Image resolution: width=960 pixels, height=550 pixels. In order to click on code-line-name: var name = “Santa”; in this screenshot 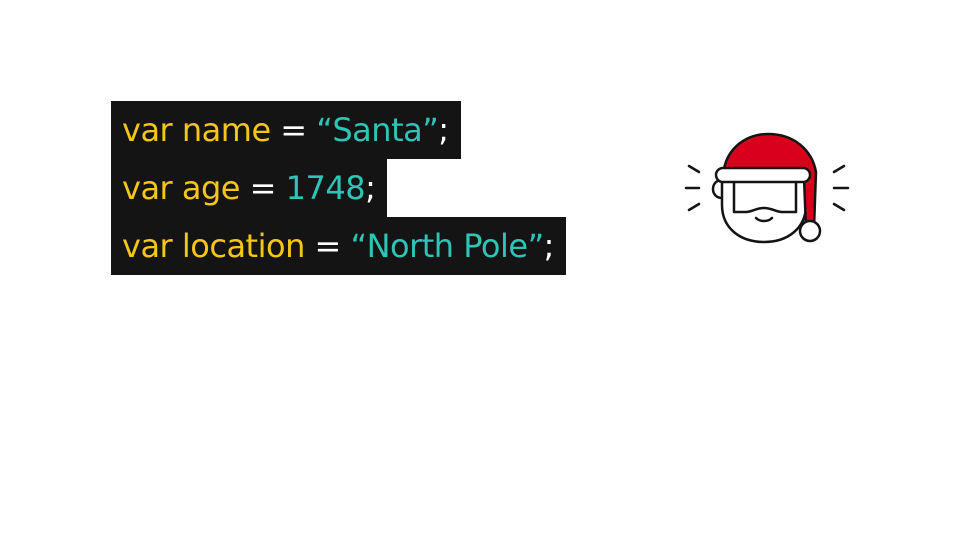, I will do `click(286, 130)`.